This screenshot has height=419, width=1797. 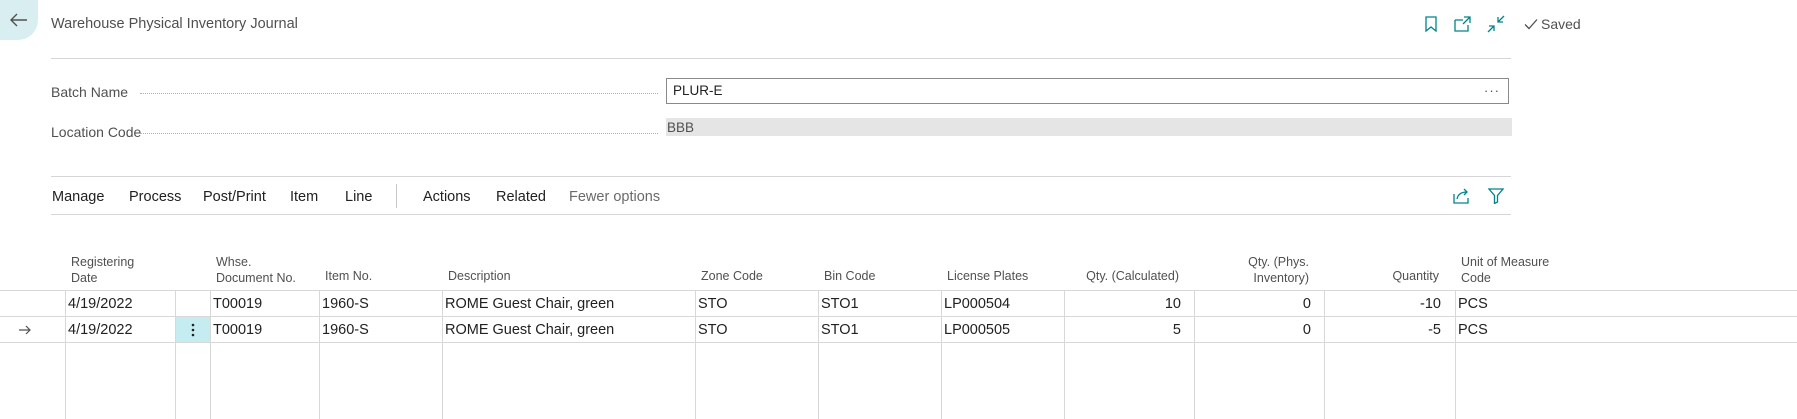 What do you see at coordinates (1531, 24) in the screenshot?
I see `checkmark-icon` at bounding box center [1531, 24].